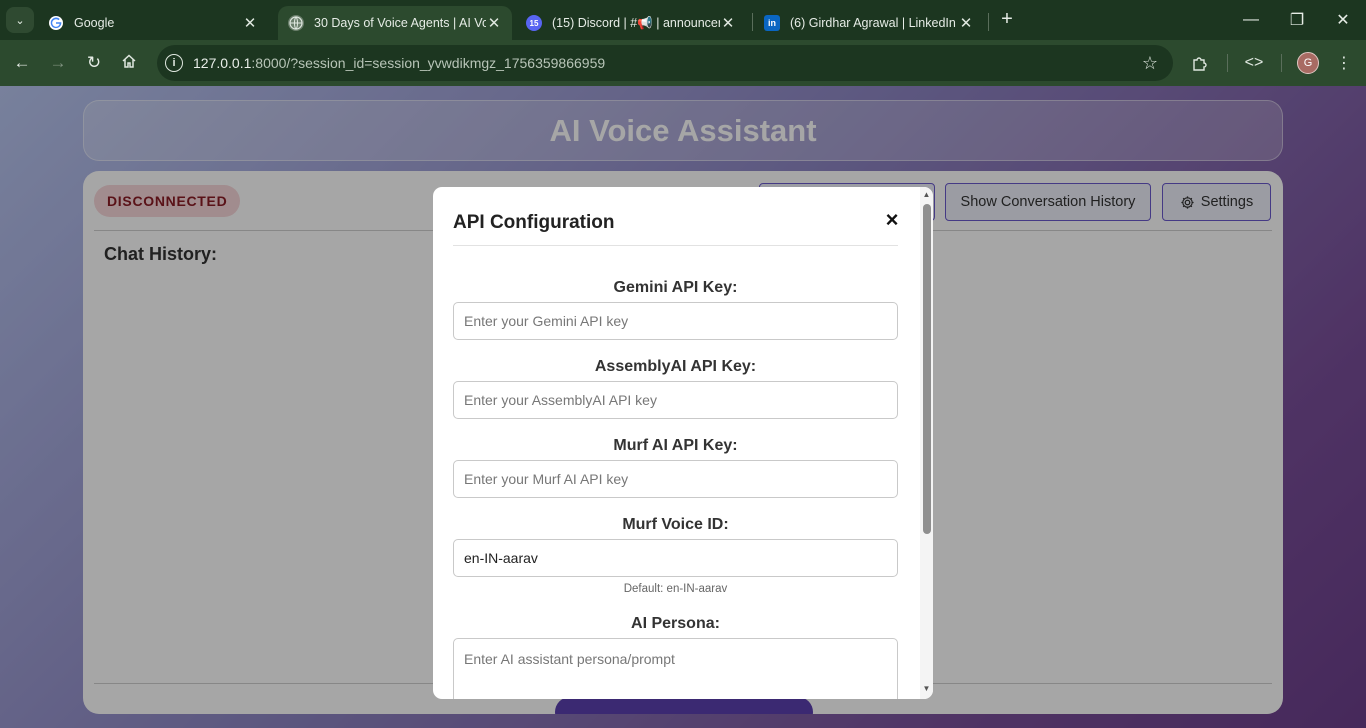  What do you see at coordinates (222, 63) in the screenshot?
I see `url-host: 127.0.0.1` at bounding box center [222, 63].